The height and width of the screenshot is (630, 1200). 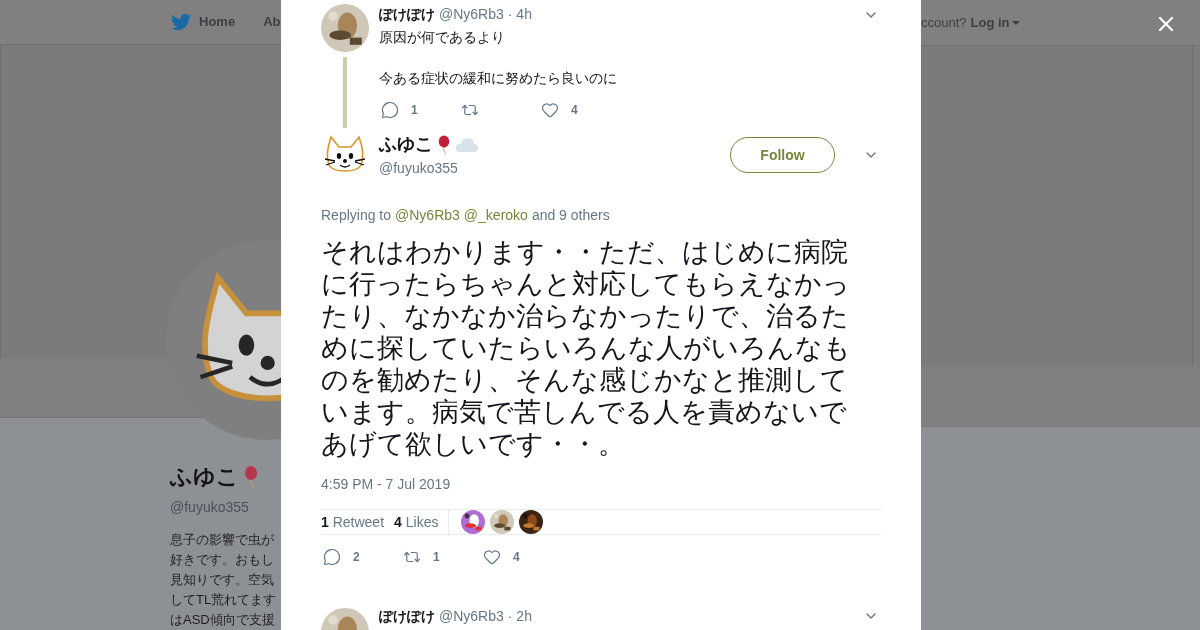 What do you see at coordinates (217, 22) in the screenshot?
I see `nav-link: Home` at bounding box center [217, 22].